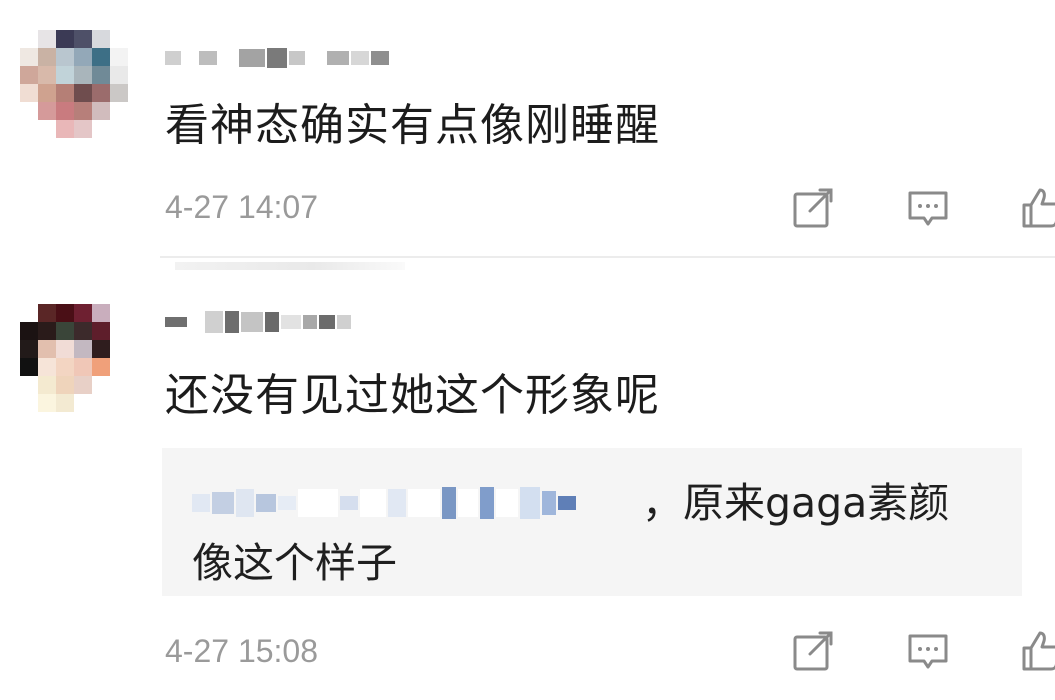  What do you see at coordinates (417, 503) in the screenshot?
I see `reply-username-pixelated` at bounding box center [417, 503].